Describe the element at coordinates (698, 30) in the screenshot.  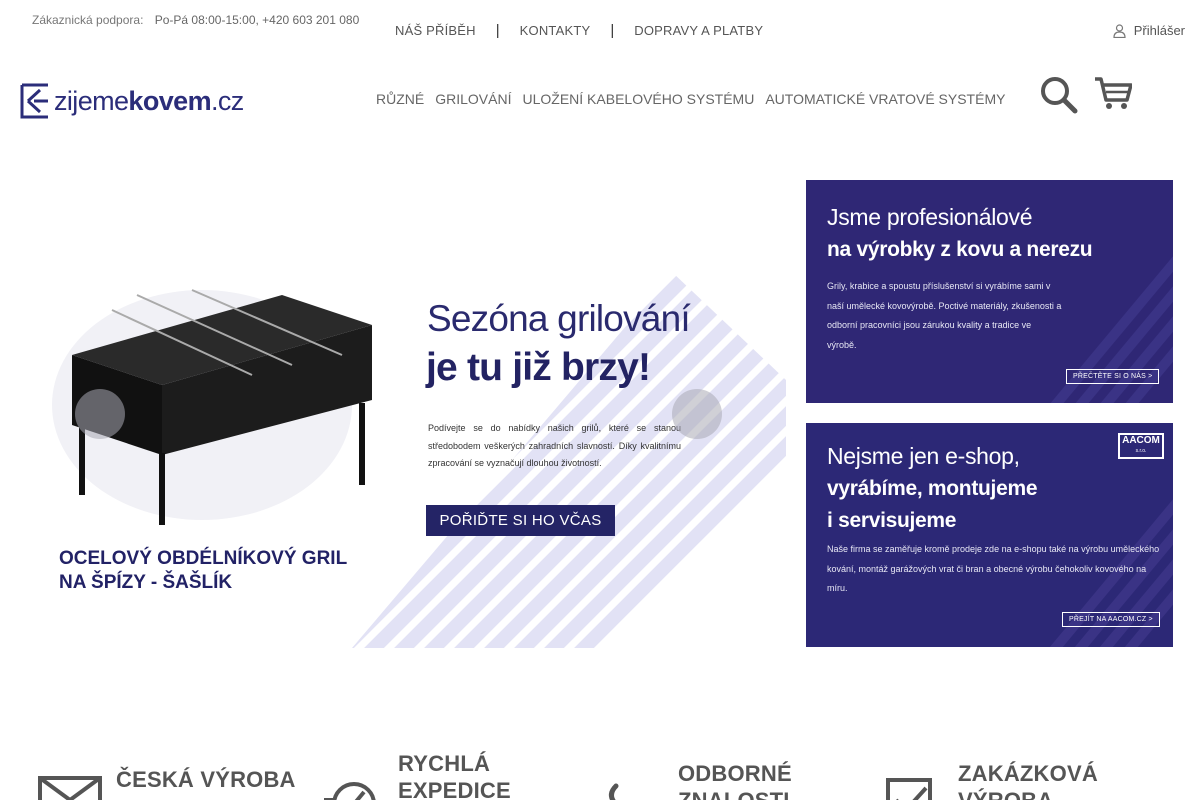
I see `nav-shipping-payment: DOPRAVY A PLATBY` at that location.